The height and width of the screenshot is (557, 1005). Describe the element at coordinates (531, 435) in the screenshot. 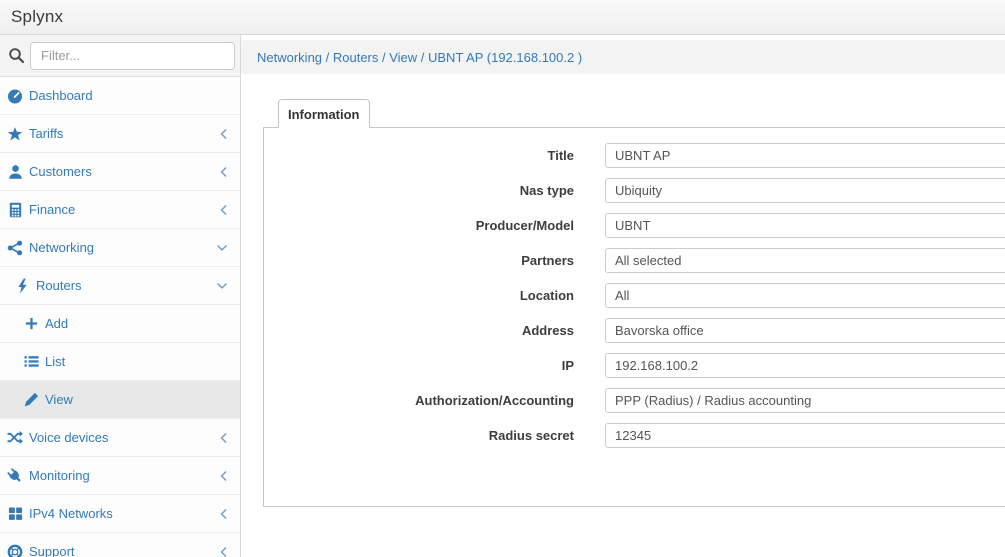

I see `field-label-radius-secret: Radius secret` at that location.